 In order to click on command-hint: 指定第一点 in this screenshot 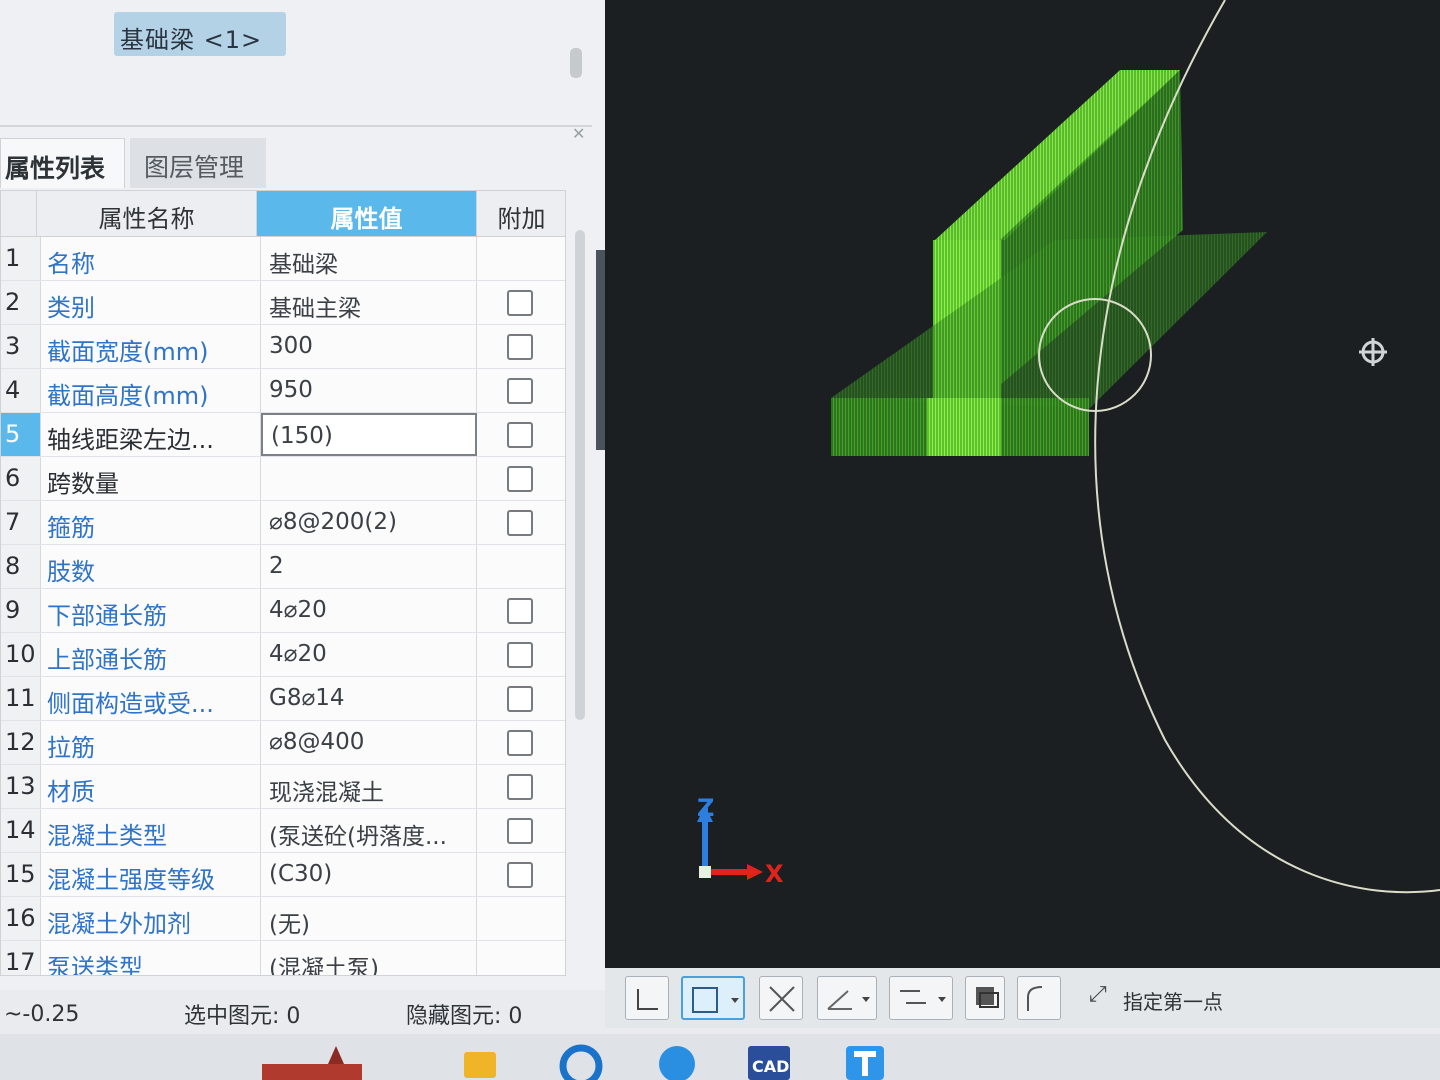, I will do `click(1173, 1002)`.